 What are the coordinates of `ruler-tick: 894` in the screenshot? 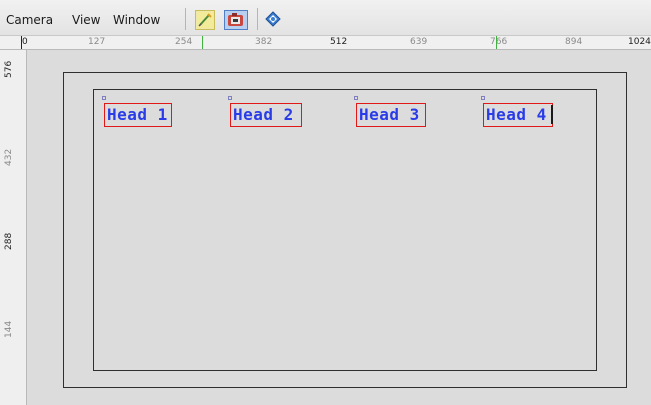 It's located at (574, 42).